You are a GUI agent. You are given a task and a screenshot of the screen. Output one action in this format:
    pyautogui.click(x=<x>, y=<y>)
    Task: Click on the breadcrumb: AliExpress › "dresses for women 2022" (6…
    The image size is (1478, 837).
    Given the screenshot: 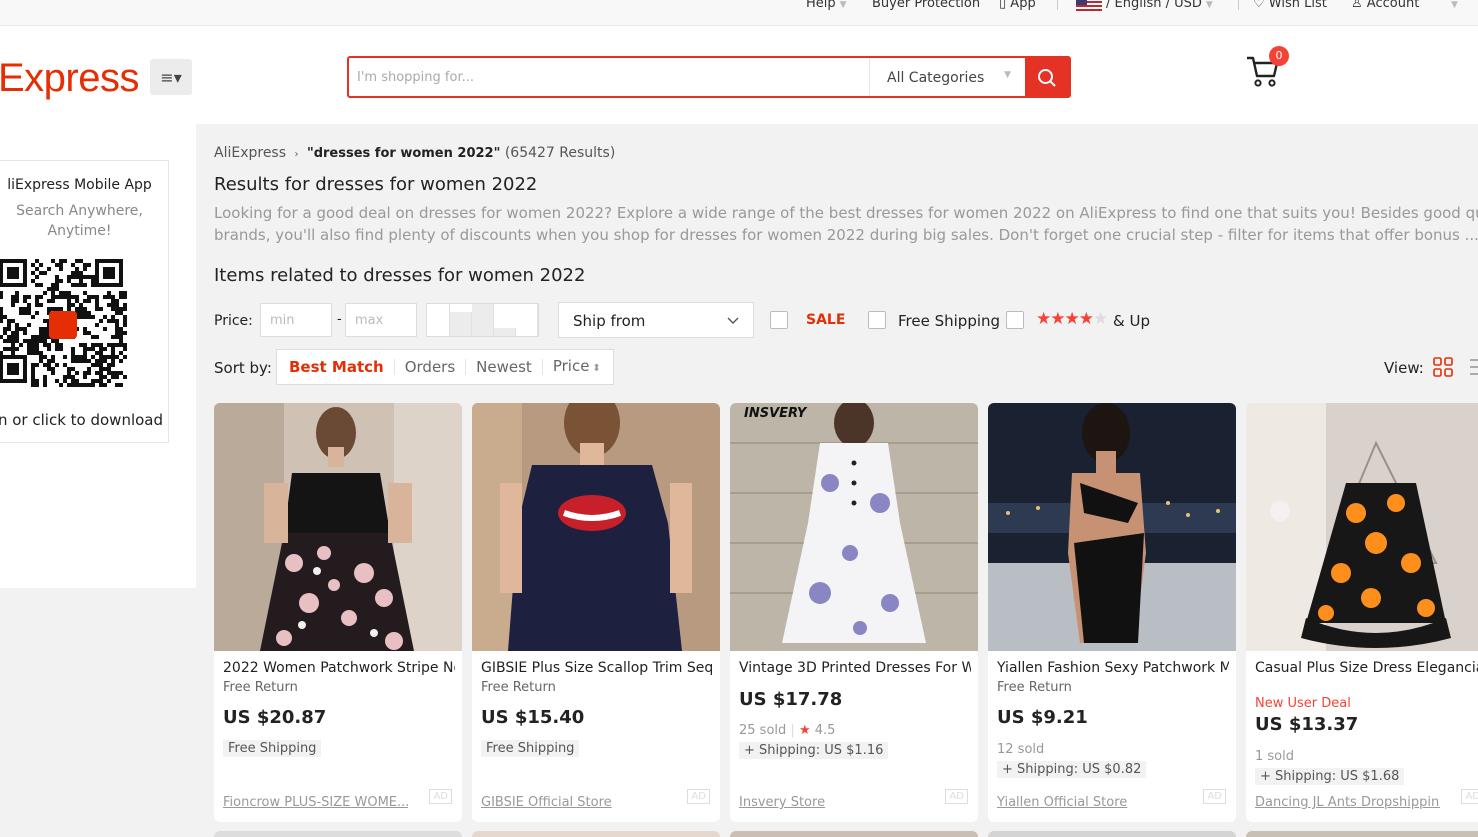 What is the action you would take?
    pyautogui.click(x=414, y=153)
    